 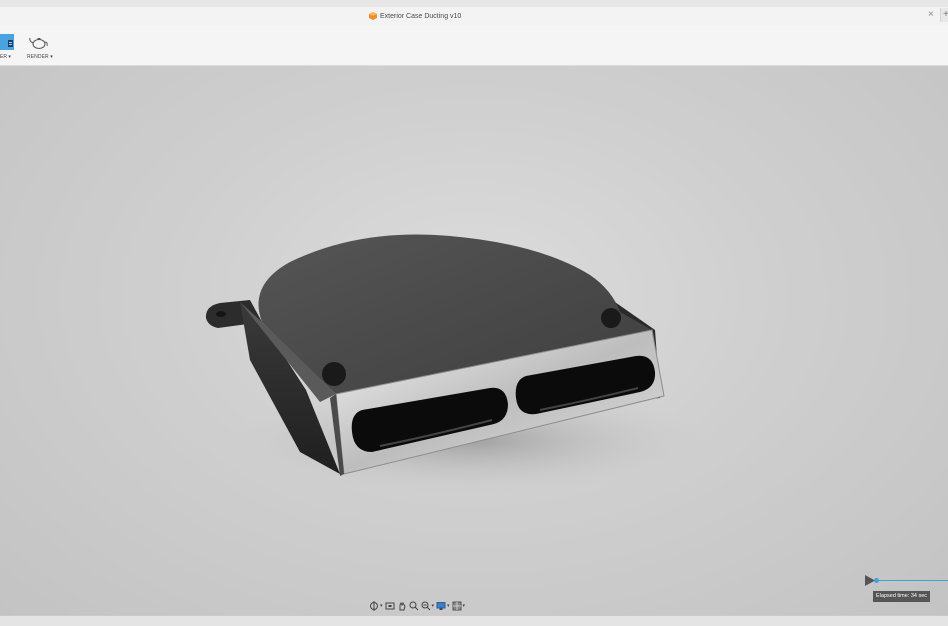 What do you see at coordinates (334, 374) in the screenshot?
I see `mount-hole-left` at bounding box center [334, 374].